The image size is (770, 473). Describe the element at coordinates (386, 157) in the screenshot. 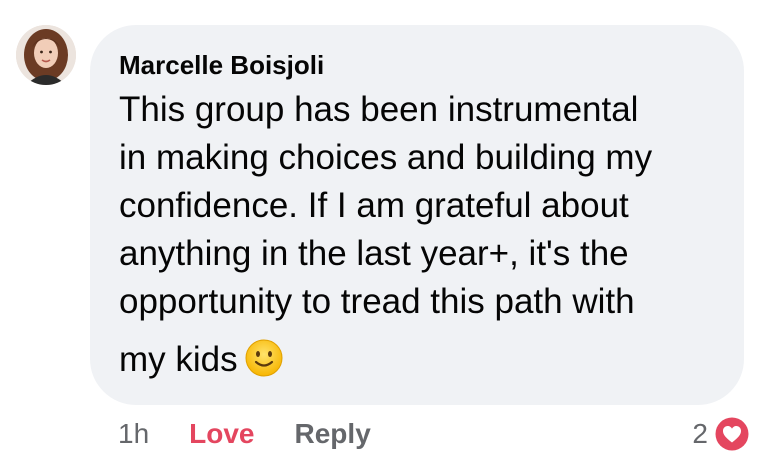

I see `comment-text-line: in making choices and building my` at that location.